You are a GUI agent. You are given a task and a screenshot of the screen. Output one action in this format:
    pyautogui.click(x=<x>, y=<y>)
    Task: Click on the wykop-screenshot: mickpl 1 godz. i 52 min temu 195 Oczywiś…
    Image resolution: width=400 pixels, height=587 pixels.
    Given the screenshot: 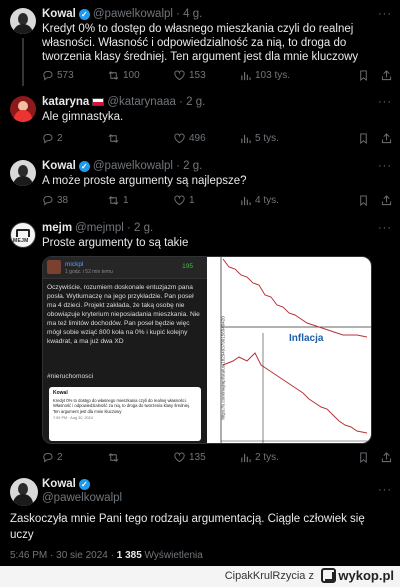 What is the action you would take?
    pyautogui.click(x=125, y=350)
    